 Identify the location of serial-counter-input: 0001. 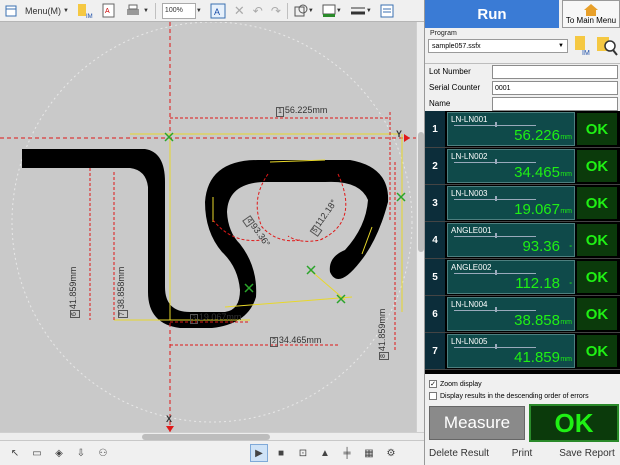
(555, 88).